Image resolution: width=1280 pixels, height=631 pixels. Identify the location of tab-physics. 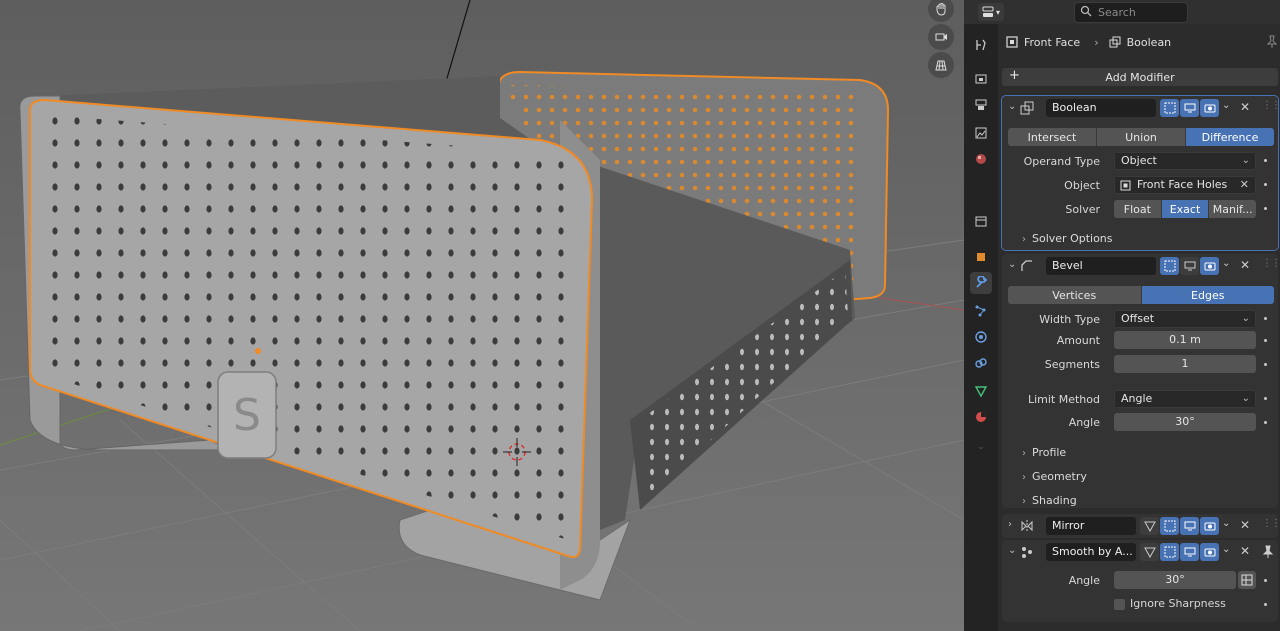
(981, 337).